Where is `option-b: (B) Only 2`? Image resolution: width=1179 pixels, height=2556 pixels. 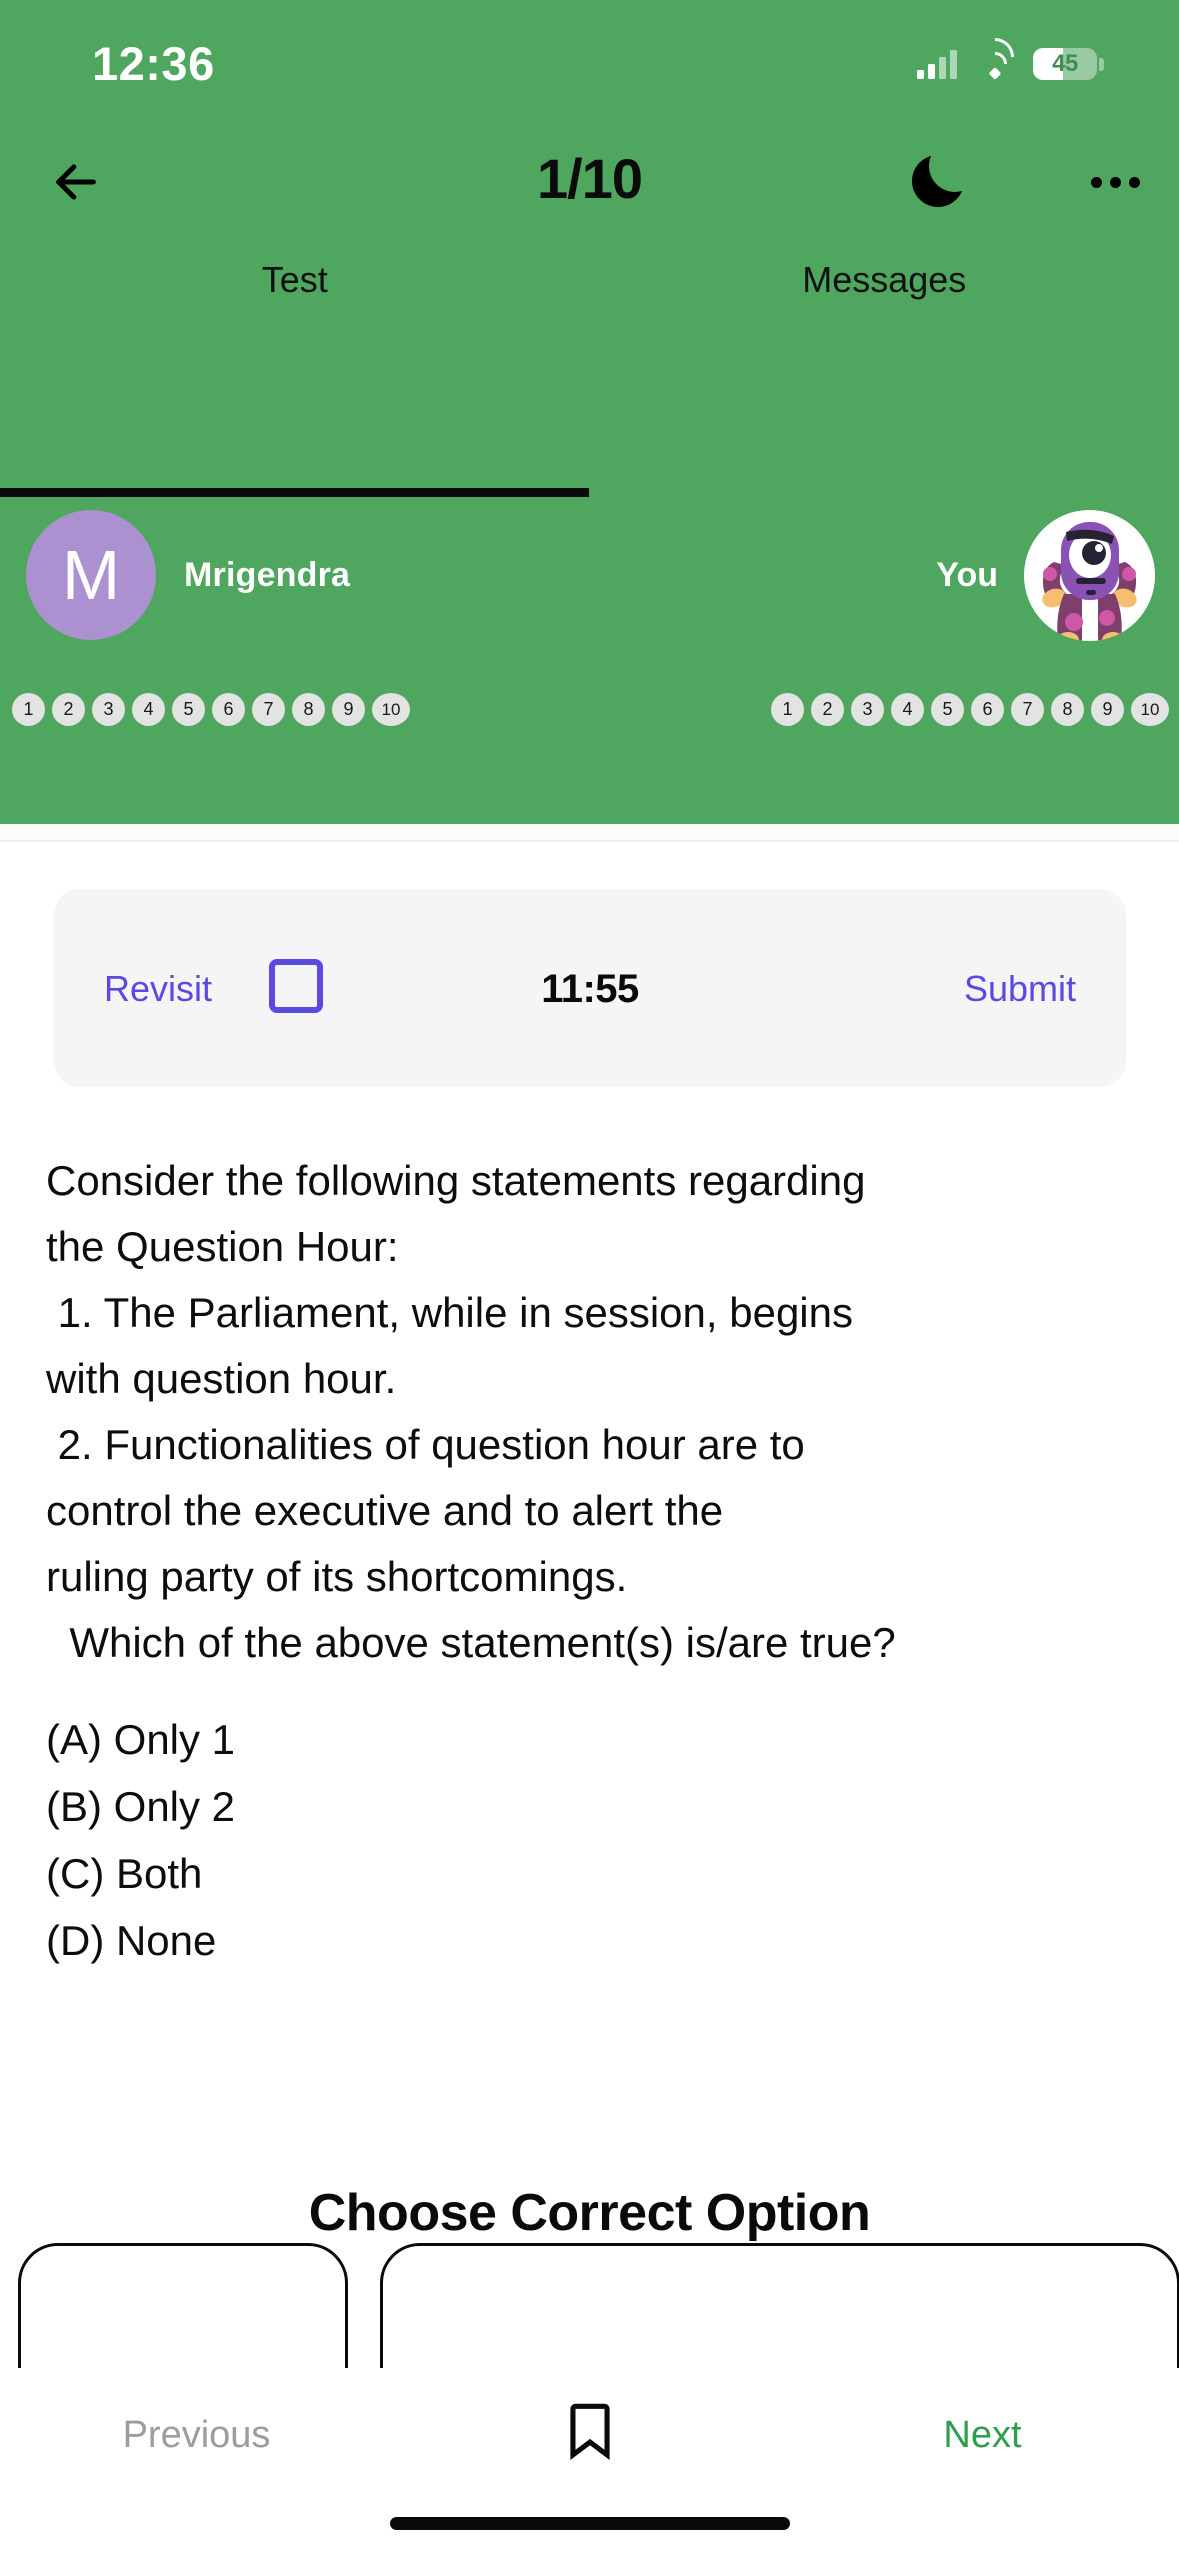
option-b: (B) Only 2 is located at coordinates (141, 1806).